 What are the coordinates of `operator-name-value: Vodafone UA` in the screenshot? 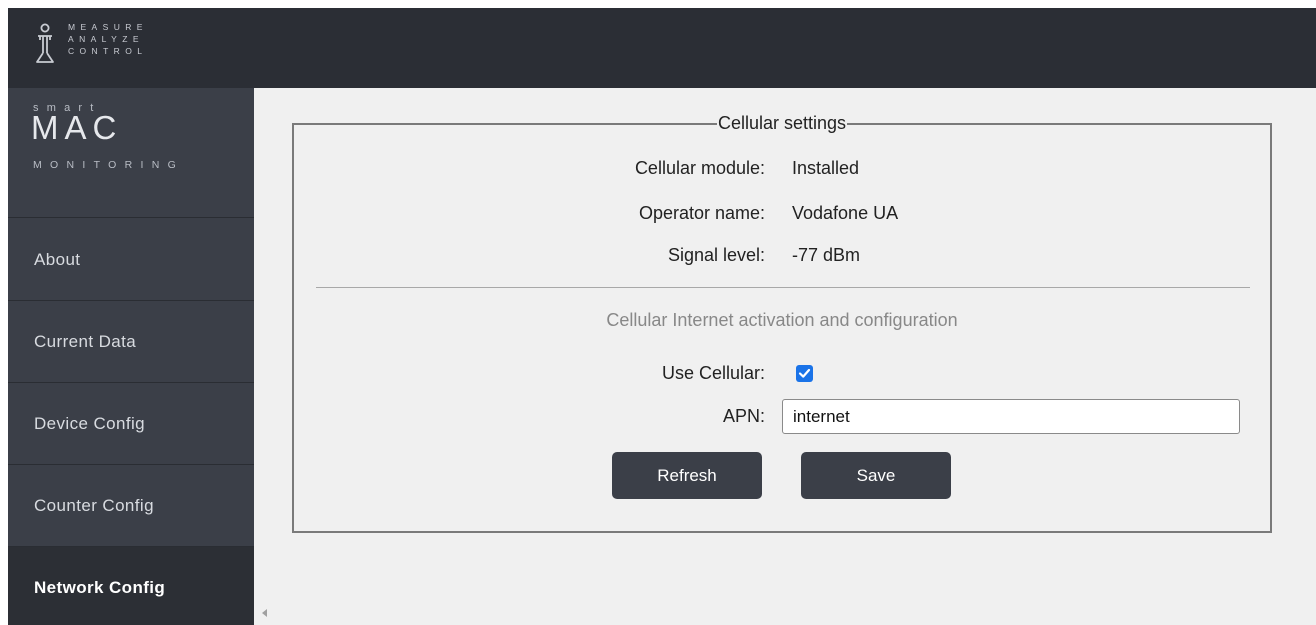 It's located at (845, 213).